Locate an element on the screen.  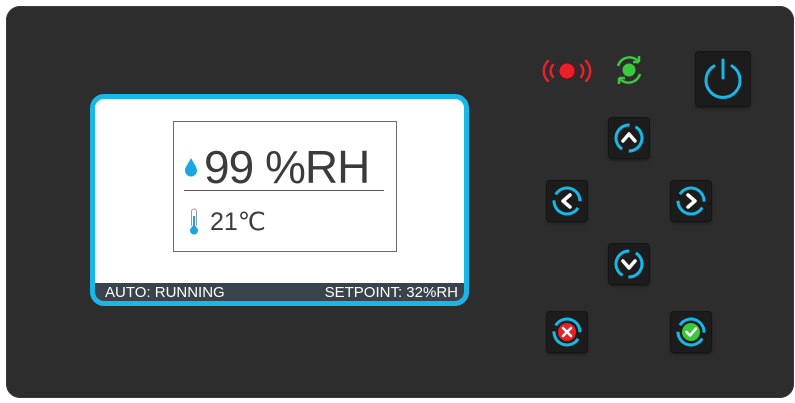
running-indicator is located at coordinates (629, 70).